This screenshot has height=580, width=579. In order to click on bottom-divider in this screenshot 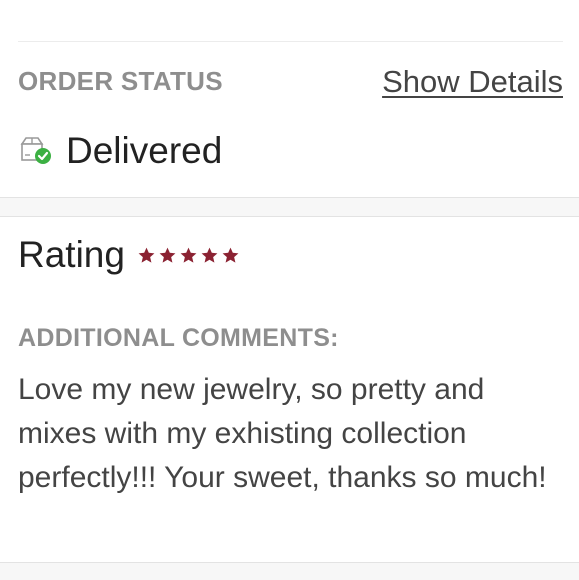, I will do `click(289, 571)`.